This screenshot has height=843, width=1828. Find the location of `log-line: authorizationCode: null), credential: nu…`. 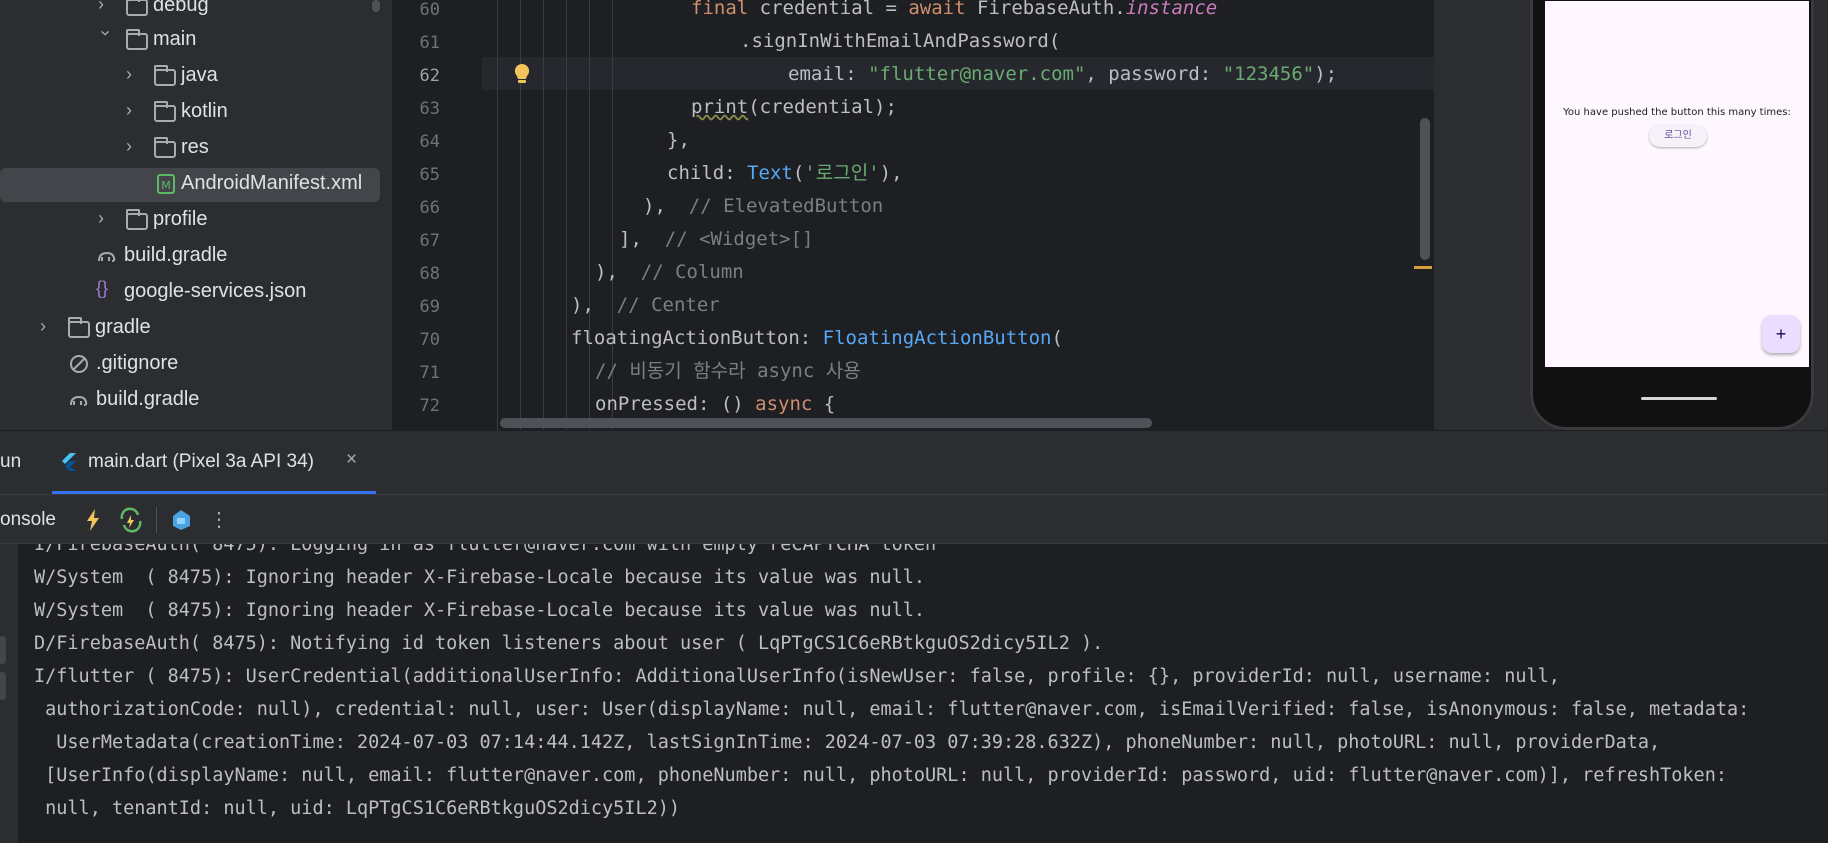

log-line: authorizationCode: null), credential: nu… is located at coordinates (892, 709).